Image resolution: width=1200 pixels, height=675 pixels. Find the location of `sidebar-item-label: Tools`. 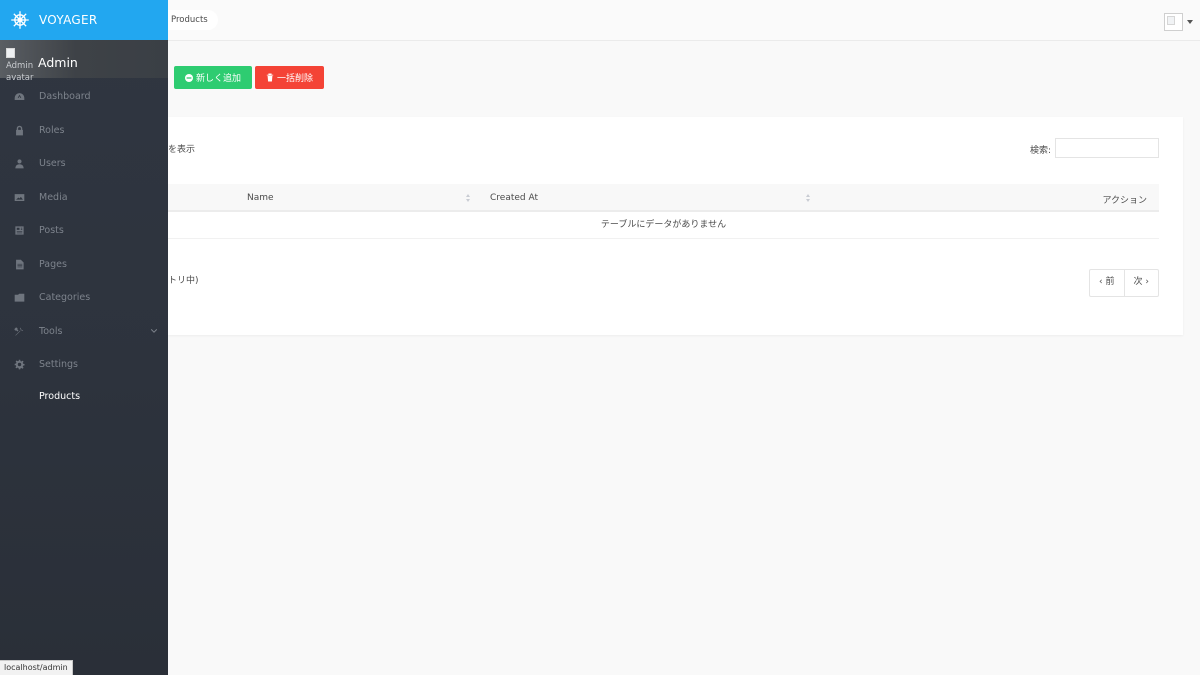

sidebar-item-label: Tools is located at coordinates (51, 331).